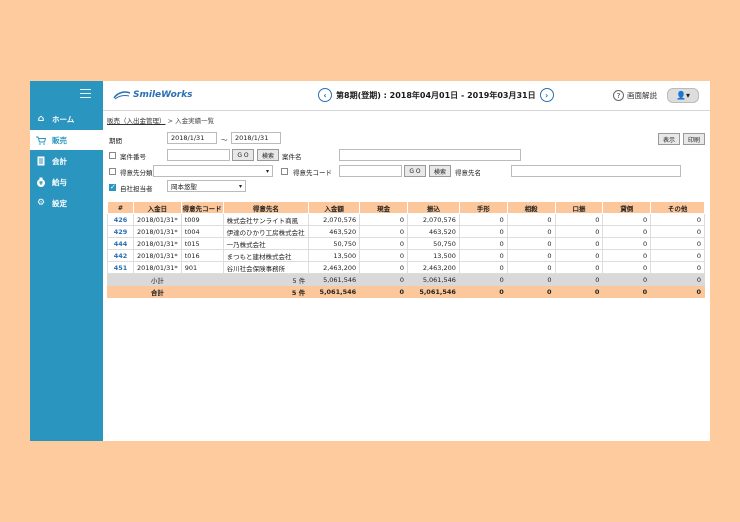 Image resolution: width=740 pixels, height=522 pixels. What do you see at coordinates (266, 279) in the screenshot?
I see `subtotal-count: 5 件` at bounding box center [266, 279].